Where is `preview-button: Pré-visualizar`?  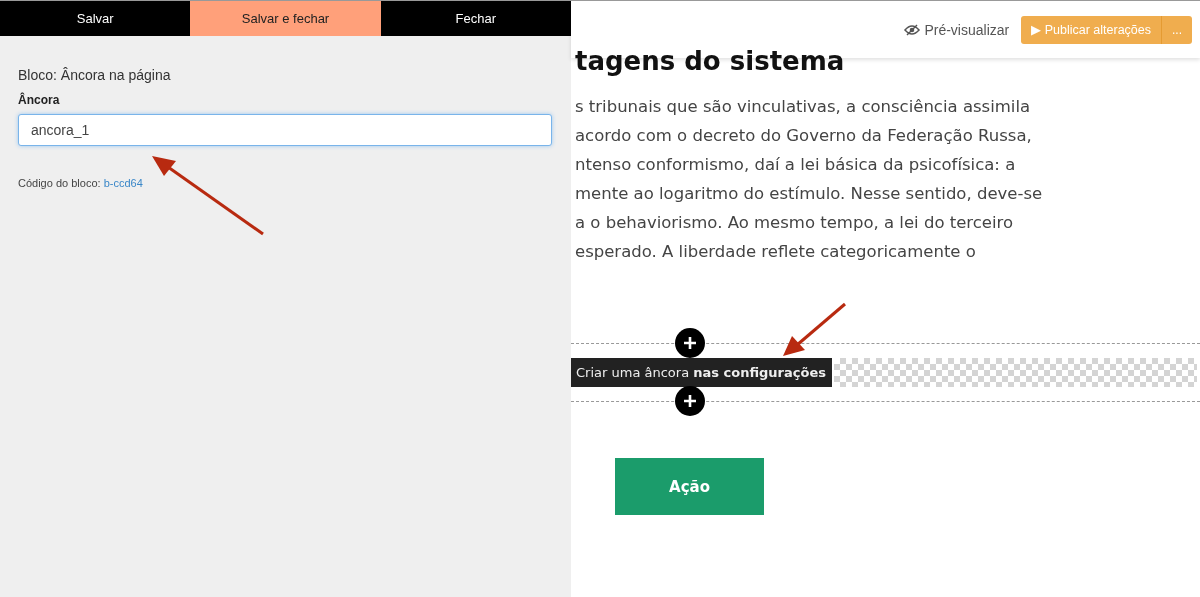
preview-button: Pré-visualizar is located at coordinates (957, 29).